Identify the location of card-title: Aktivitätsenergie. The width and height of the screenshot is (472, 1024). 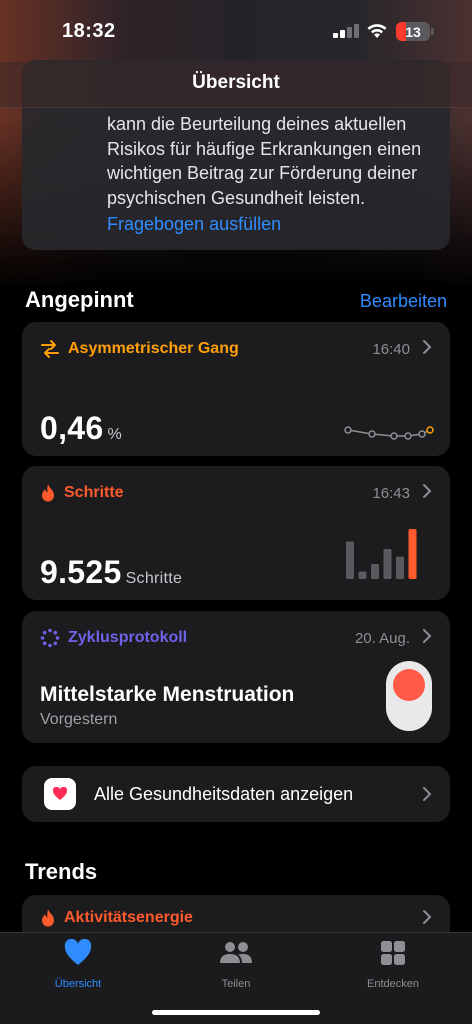
(128, 917).